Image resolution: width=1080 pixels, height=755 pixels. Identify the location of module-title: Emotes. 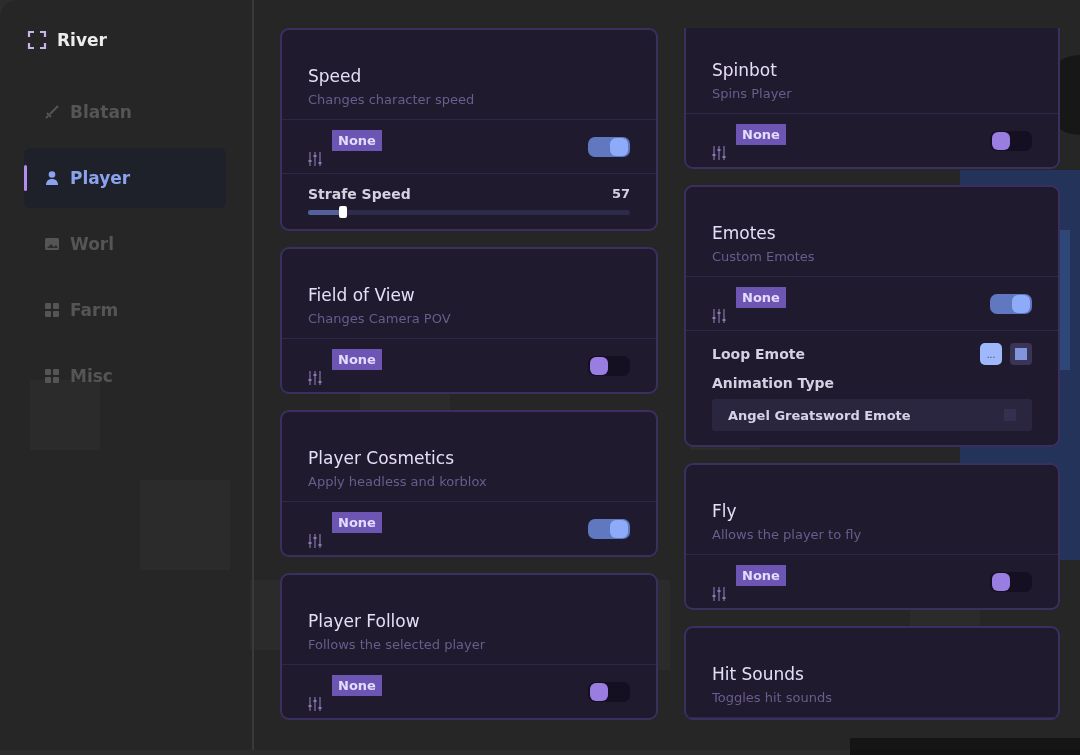
(744, 233).